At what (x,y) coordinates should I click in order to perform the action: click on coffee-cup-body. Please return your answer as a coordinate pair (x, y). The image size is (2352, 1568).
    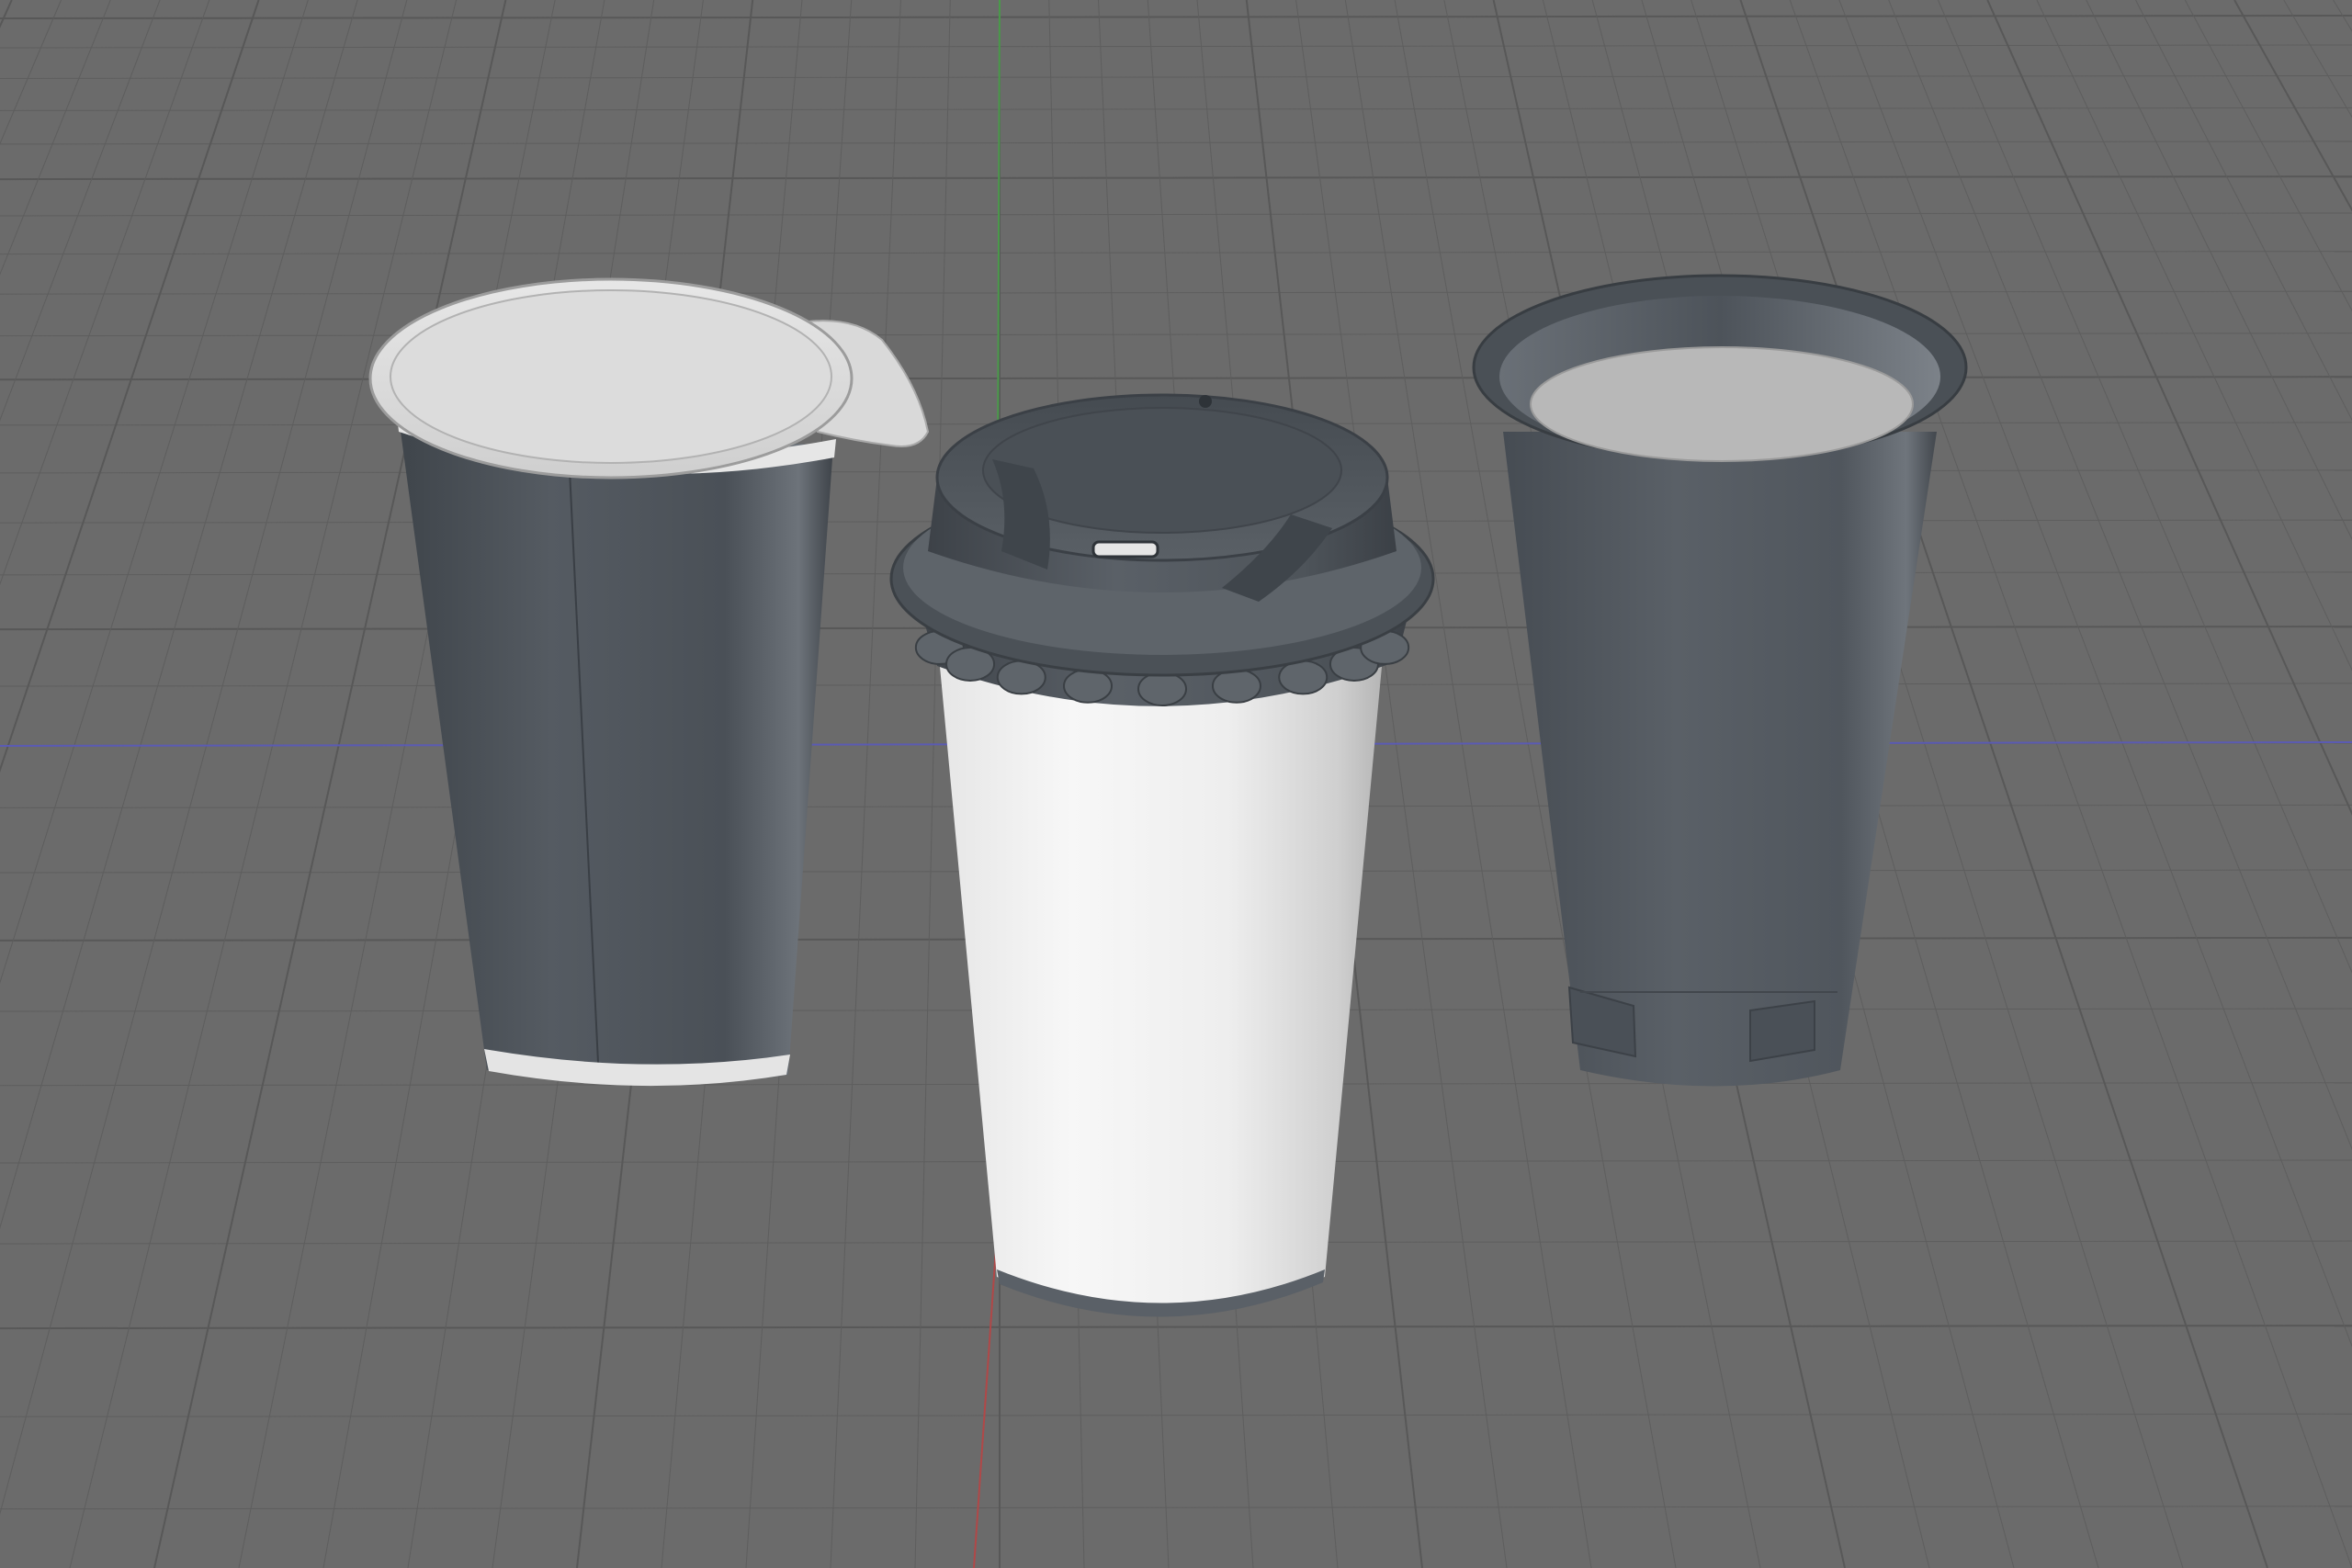
    Looking at the image, I should click on (1161, 984).